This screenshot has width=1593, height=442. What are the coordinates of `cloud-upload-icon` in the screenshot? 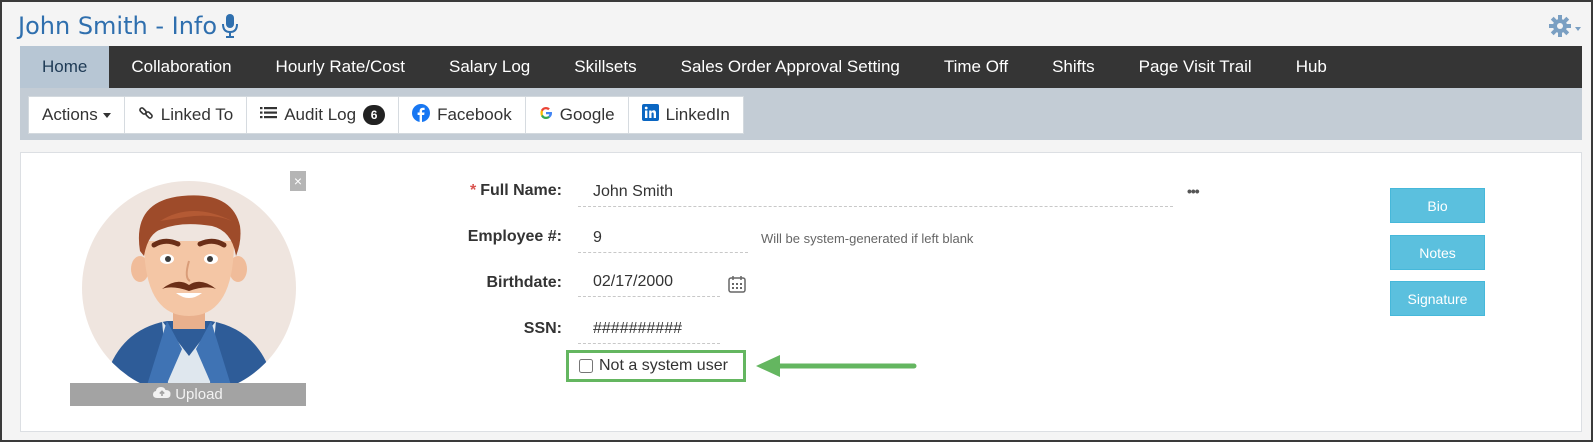 It's located at (162, 394).